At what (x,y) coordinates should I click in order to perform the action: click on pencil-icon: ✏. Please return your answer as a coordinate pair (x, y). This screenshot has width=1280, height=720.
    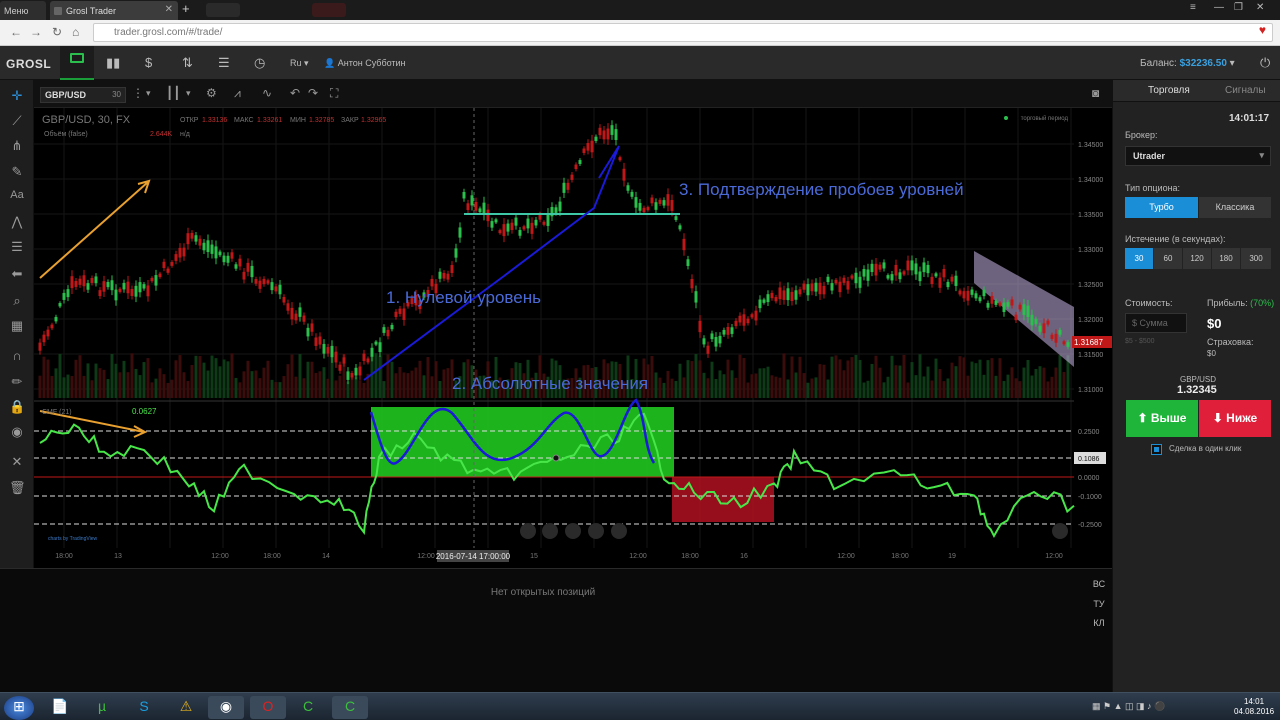
    Looking at the image, I should click on (17, 382).